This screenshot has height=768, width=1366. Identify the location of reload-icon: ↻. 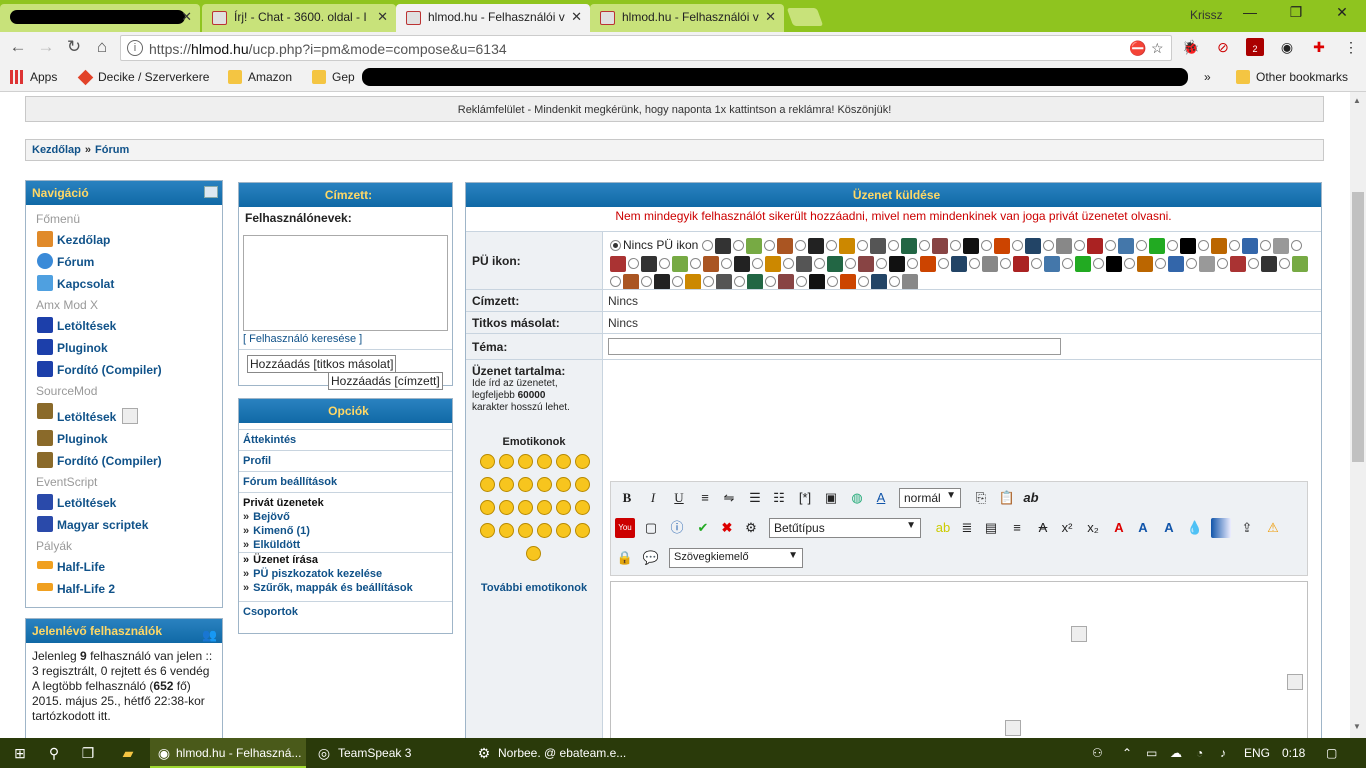
(74, 48).